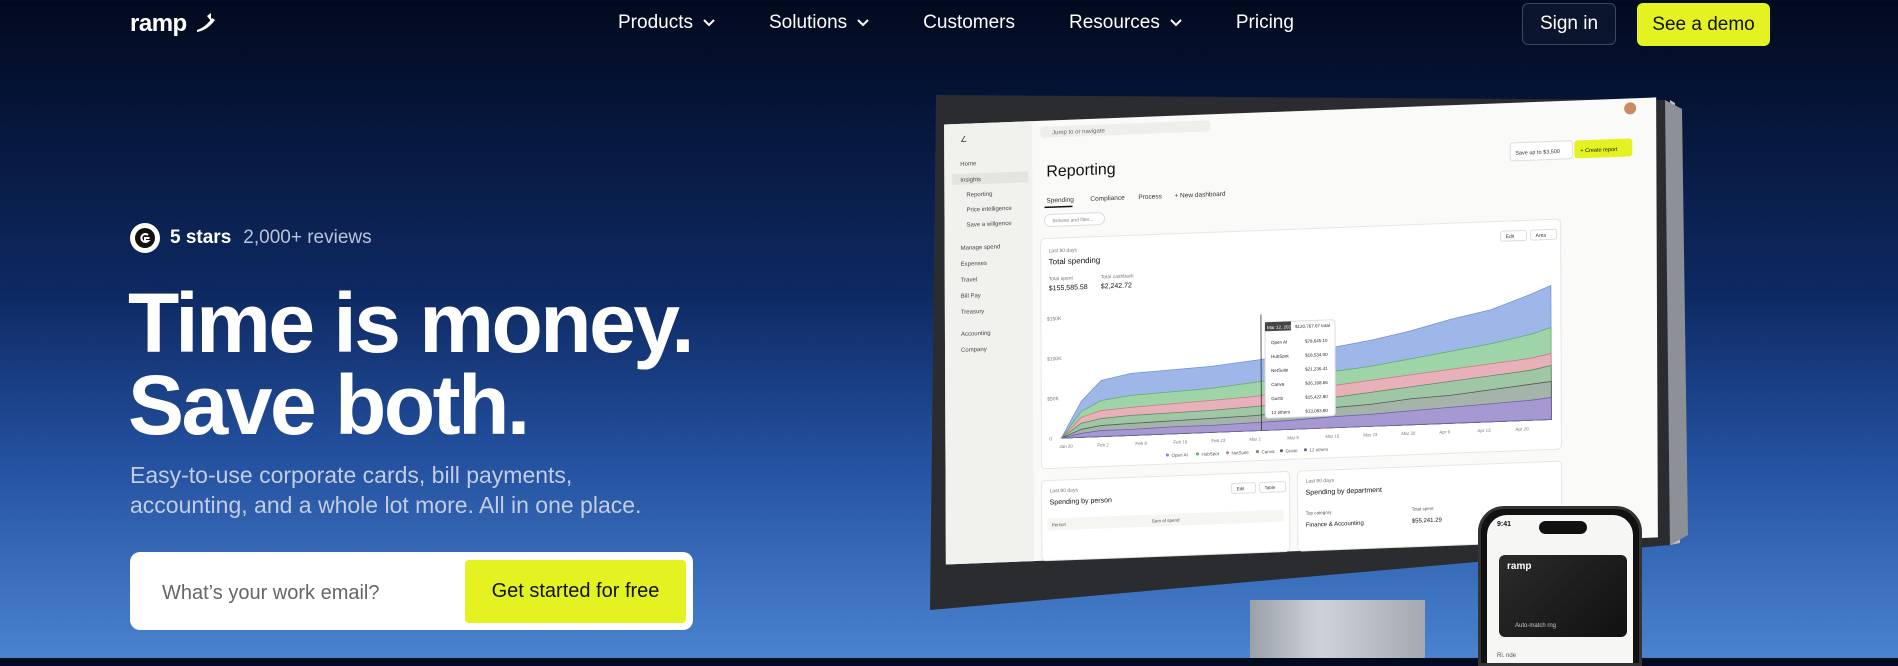  Describe the element at coordinates (1280, 327) in the screenshot. I see `tooltip-date: Mar 12, 2025` at that location.